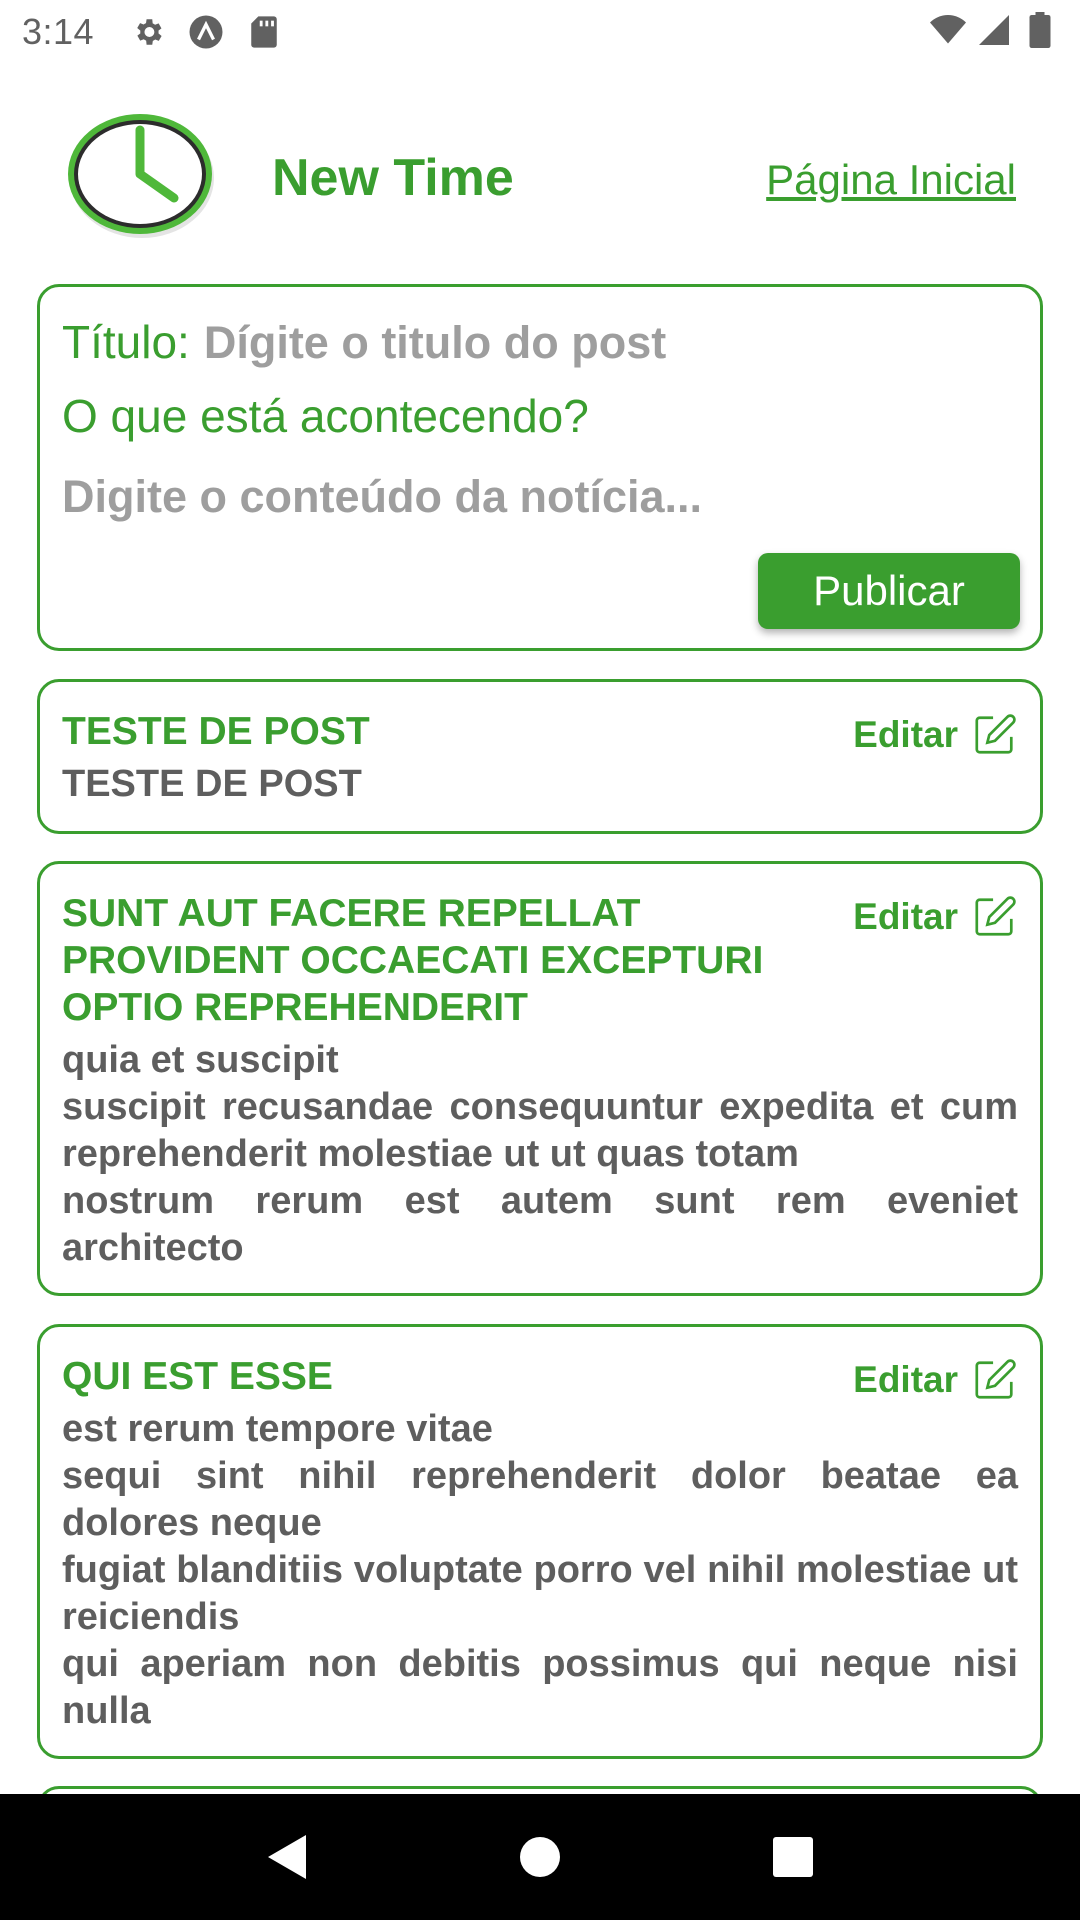  What do you see at coordinates (540, 32) in the screenshot?
I see `status-bar: 3:14` at bounding box center [540, 32].